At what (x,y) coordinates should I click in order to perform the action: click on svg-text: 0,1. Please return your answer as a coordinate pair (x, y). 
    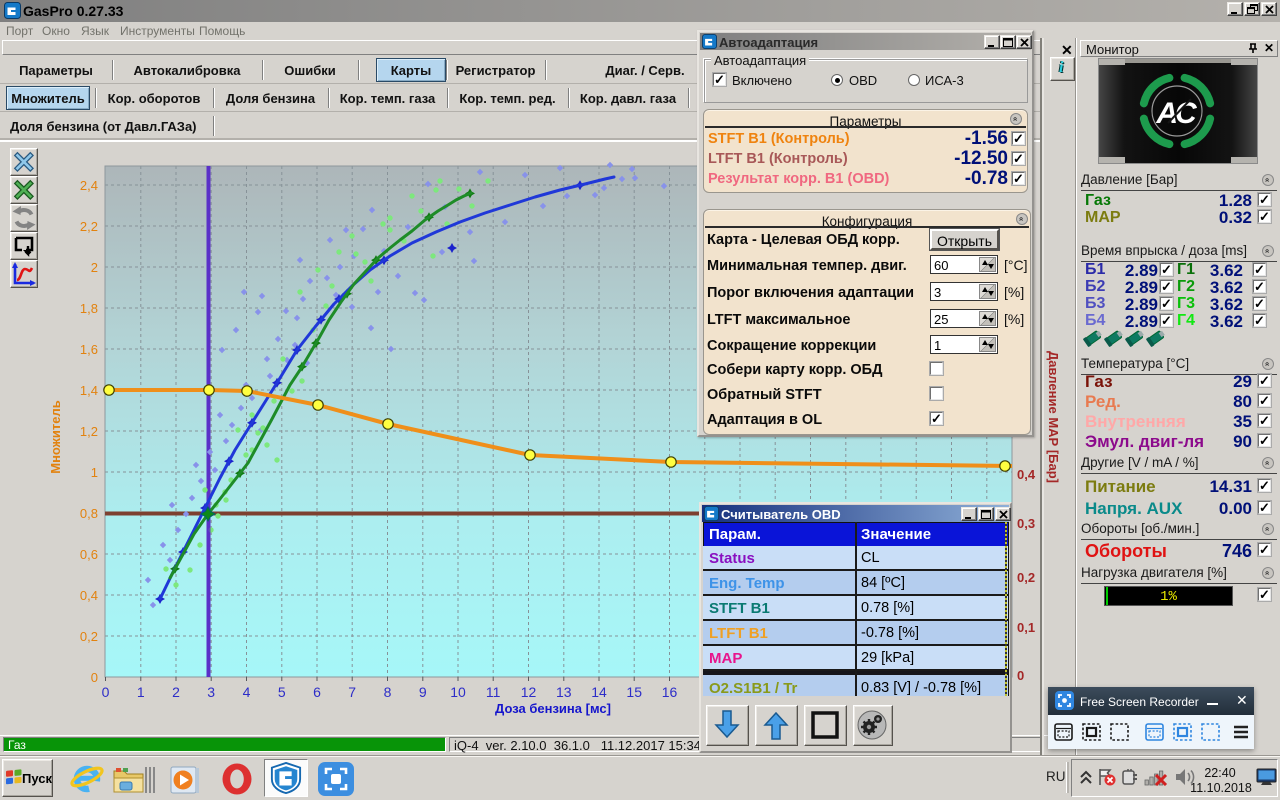
    Looking at the image, I should click on (1026, 627).